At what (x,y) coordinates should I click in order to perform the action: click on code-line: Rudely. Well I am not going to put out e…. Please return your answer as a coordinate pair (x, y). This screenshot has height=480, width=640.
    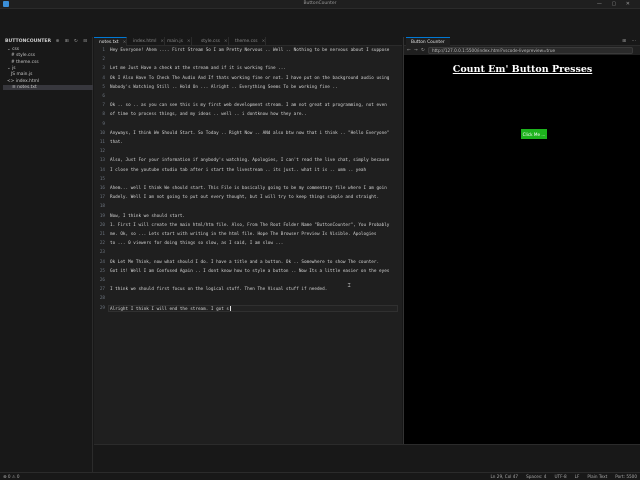
    Looking at the image, I should click on (244, 197).